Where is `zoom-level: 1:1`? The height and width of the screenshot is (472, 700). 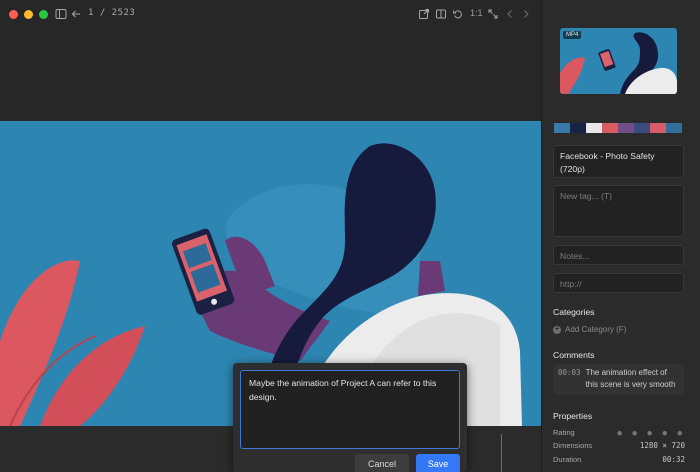 zoom-level: 1:1 is located at coordinates (476, 13).